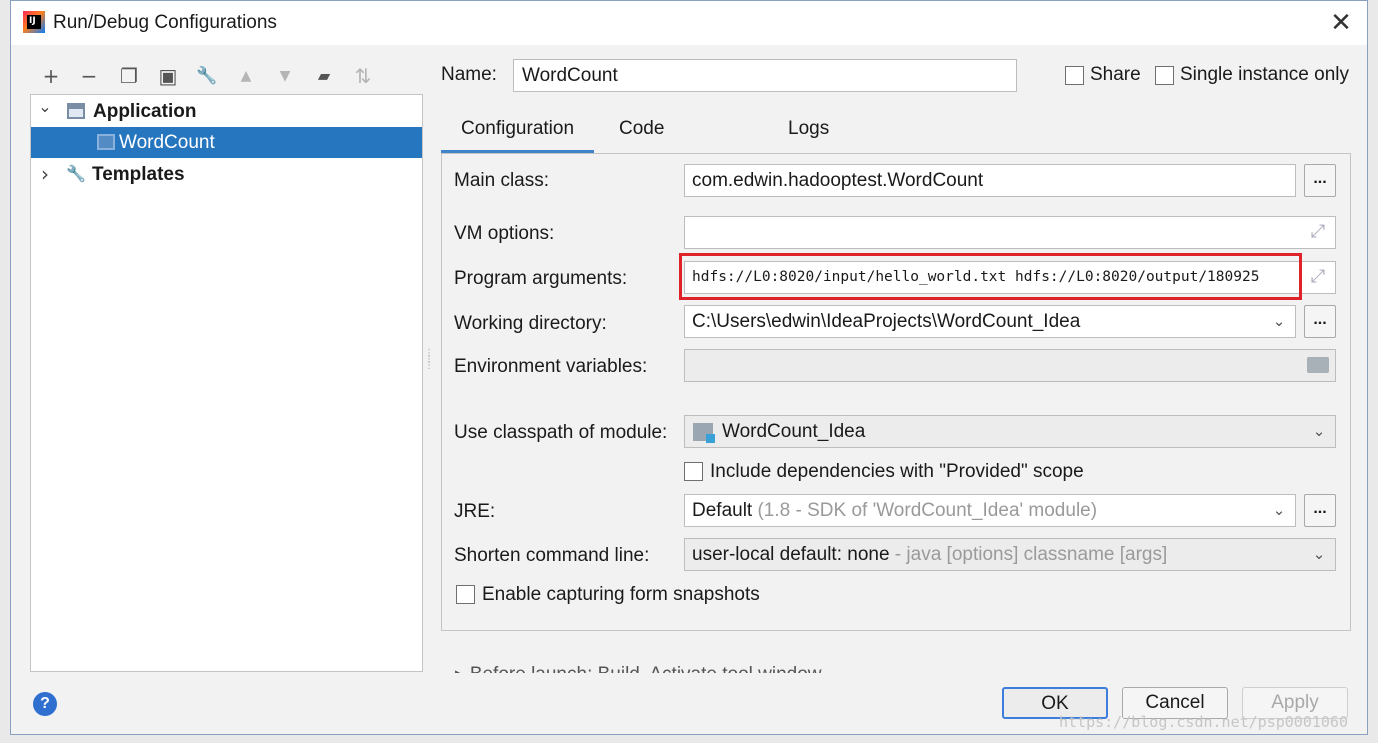 The image size is (1378, 743). What do you see at coordinates (990, 276) in the screenshot?
I see `highlight-annotation` at bounding box center [990, 276].